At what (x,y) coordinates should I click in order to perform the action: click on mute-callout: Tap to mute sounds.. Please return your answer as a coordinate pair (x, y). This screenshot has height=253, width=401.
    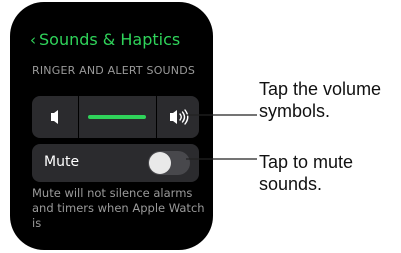
    Looking at the image, I should click on (306, 173).